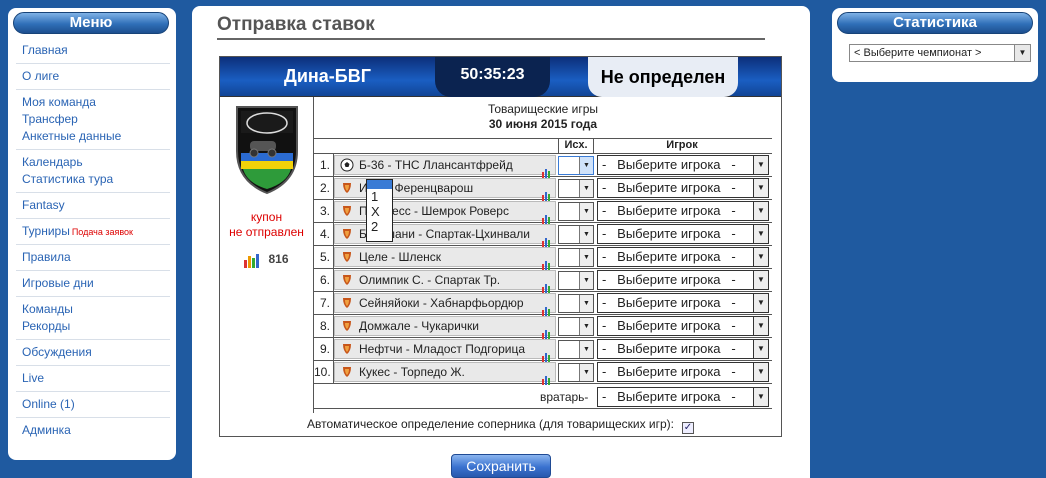 The height and width of the screenshot is (478, 1046). What do you see at coordinates (96, 378) in the screenshot?
I see `menu-link-live: Live` at bounding box center [96, 378].